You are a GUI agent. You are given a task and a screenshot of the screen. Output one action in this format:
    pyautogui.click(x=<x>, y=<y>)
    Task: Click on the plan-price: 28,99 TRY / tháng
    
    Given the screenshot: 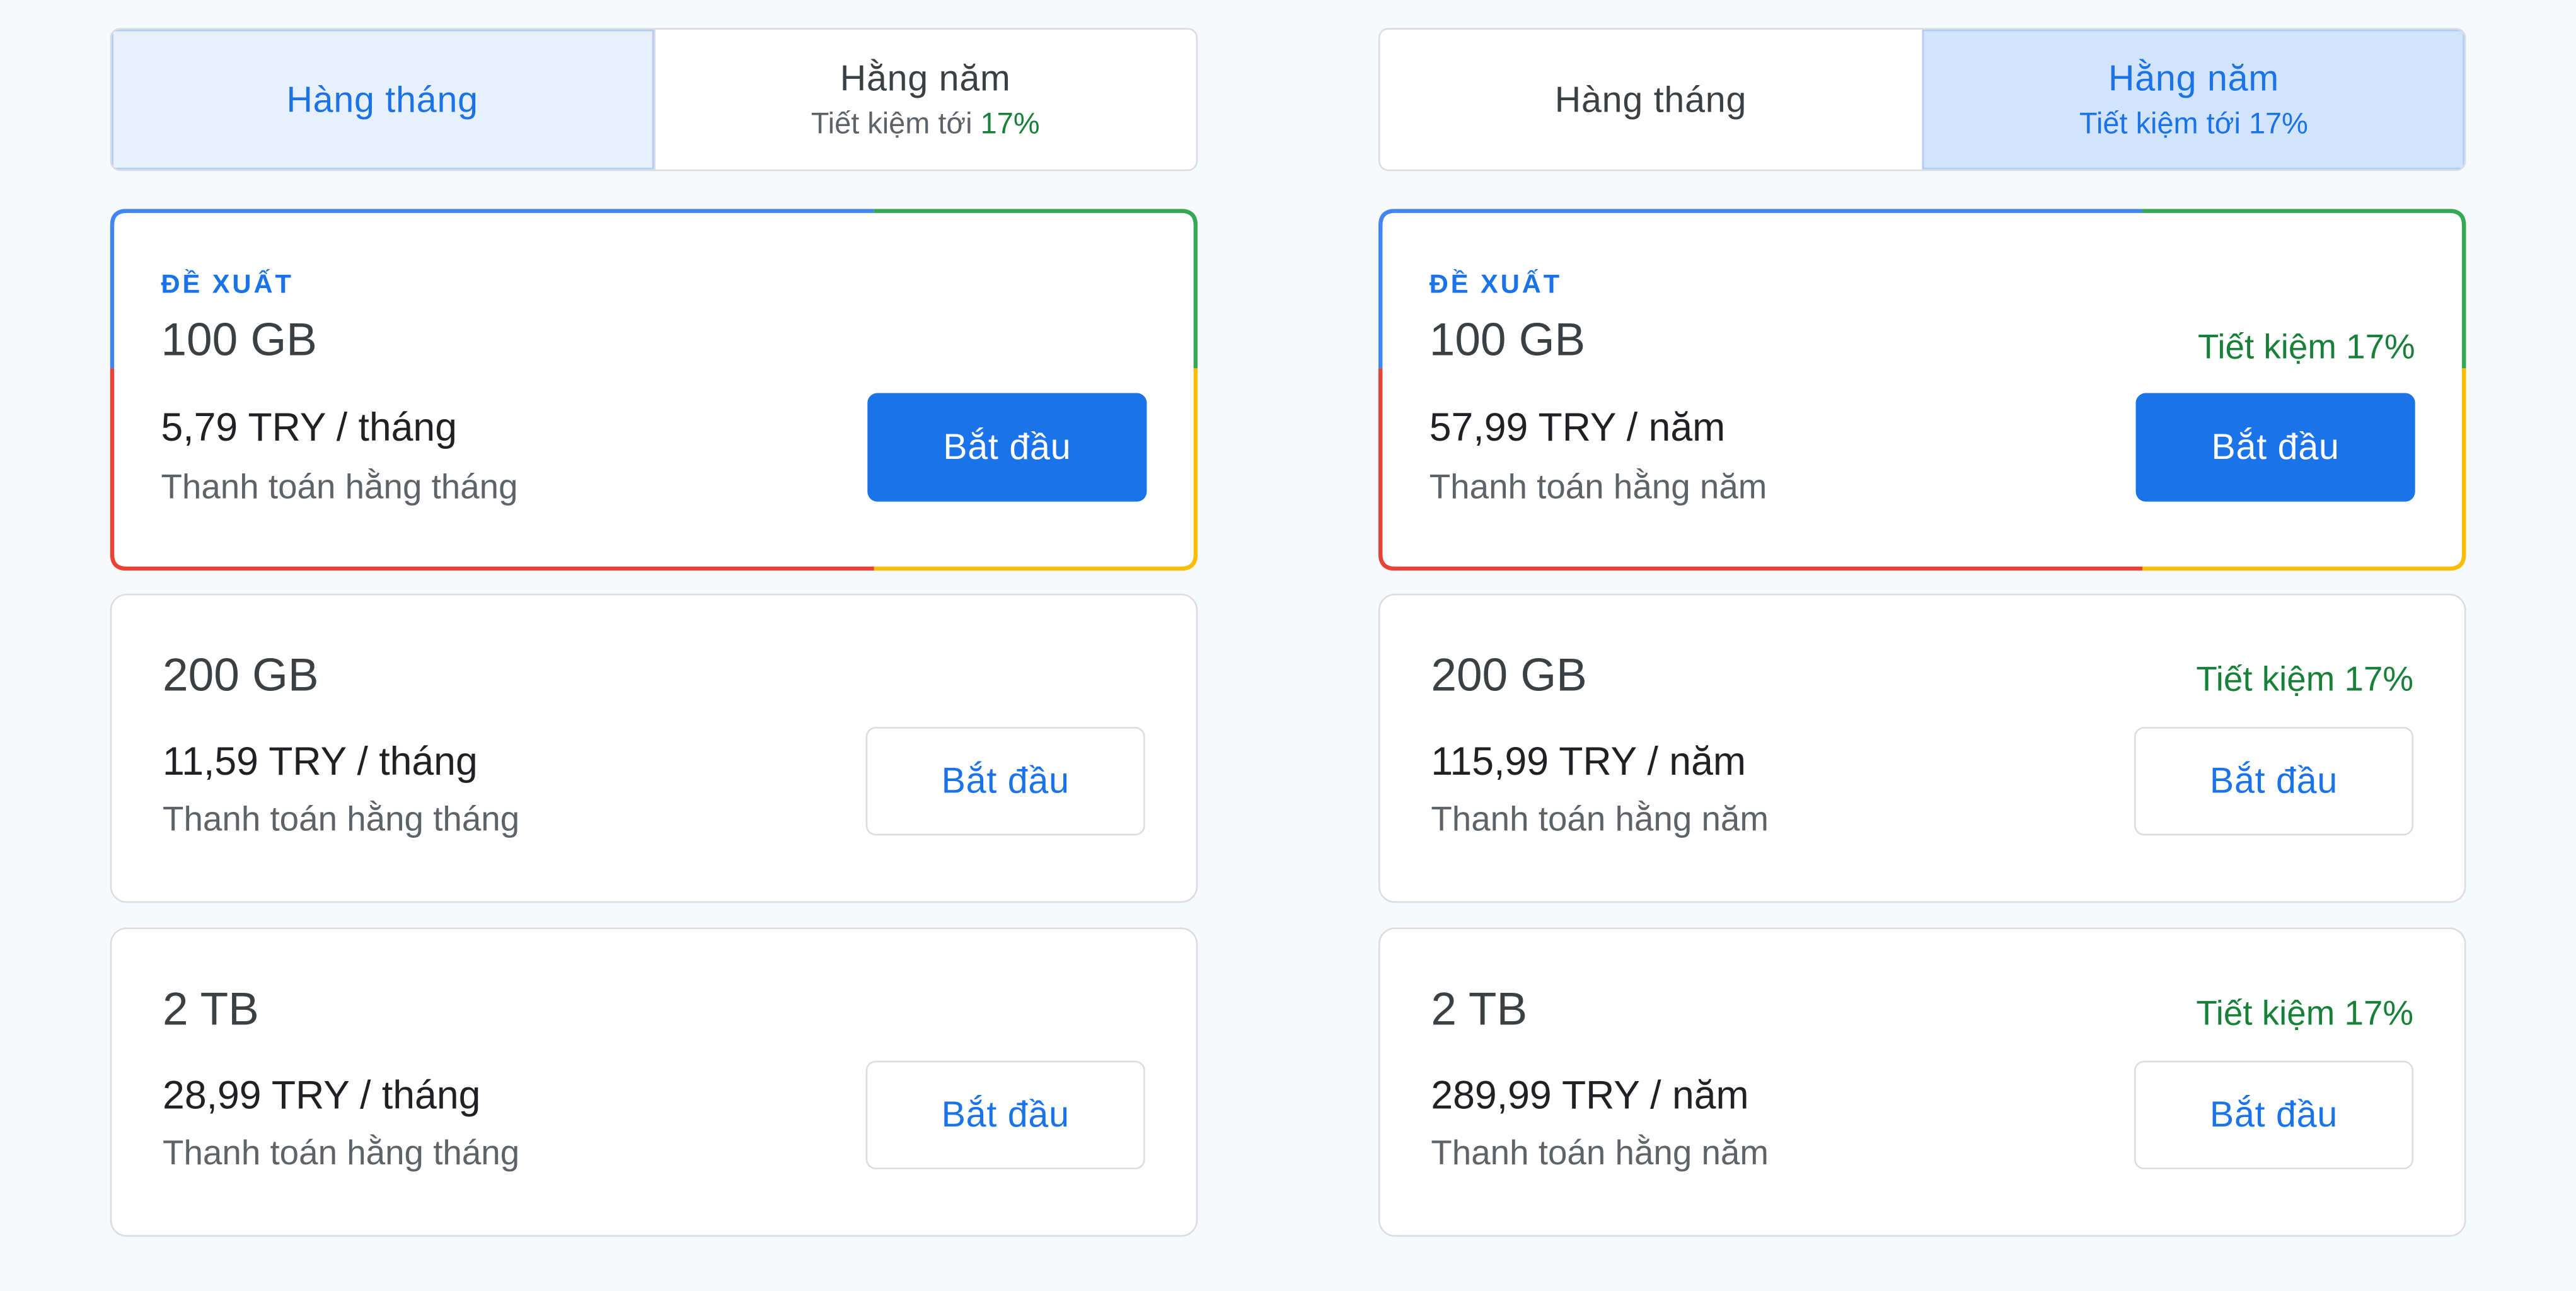 What is the action you would take?
    pyautogui.click(x=322, y=1097)
    